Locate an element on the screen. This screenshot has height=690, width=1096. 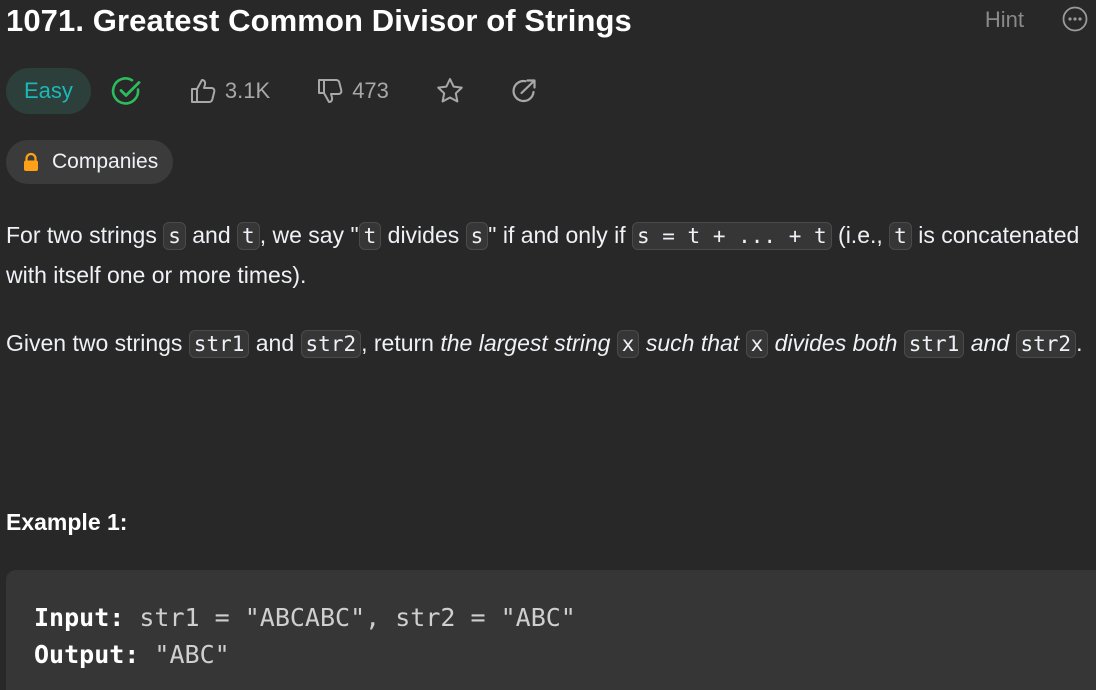
like-count: 3.1K is located at coordinates (247, 90).